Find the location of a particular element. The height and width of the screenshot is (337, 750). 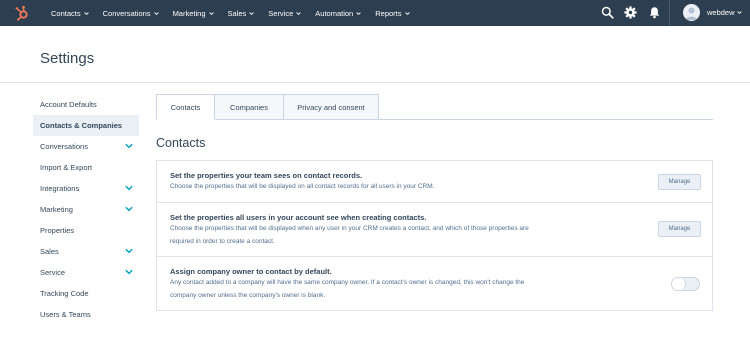

sidebar-item-tracking-code: Tracking Code is located at coordinates (86, 293).